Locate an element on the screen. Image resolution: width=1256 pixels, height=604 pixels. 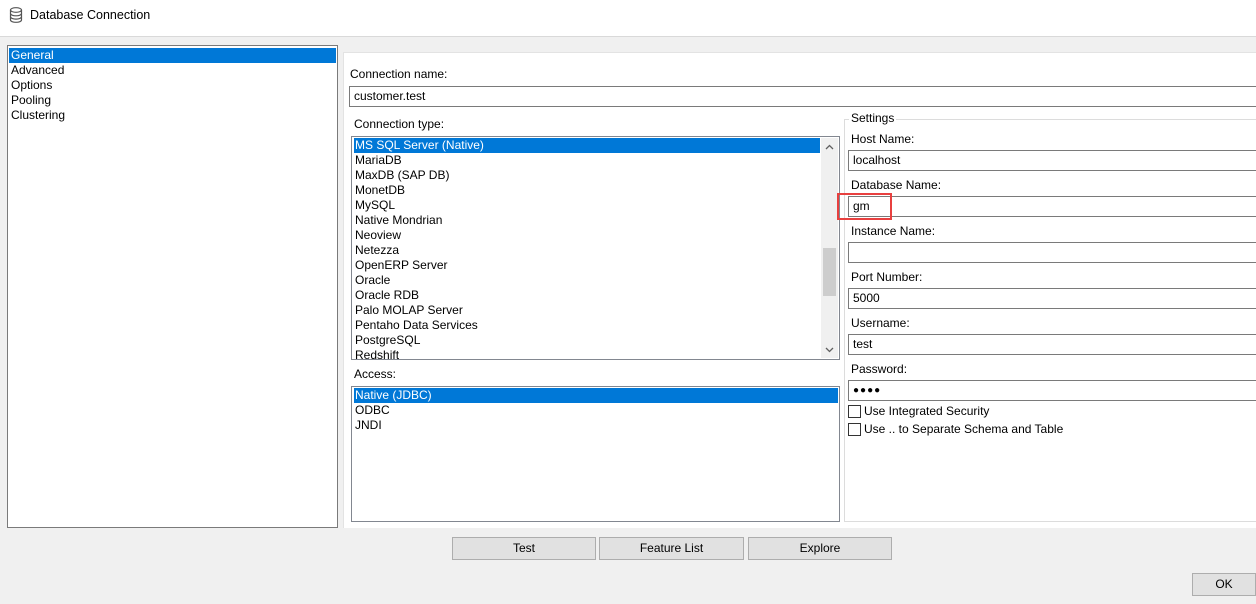
connection-name-input: customer.test is located at coordinates (802, 96).